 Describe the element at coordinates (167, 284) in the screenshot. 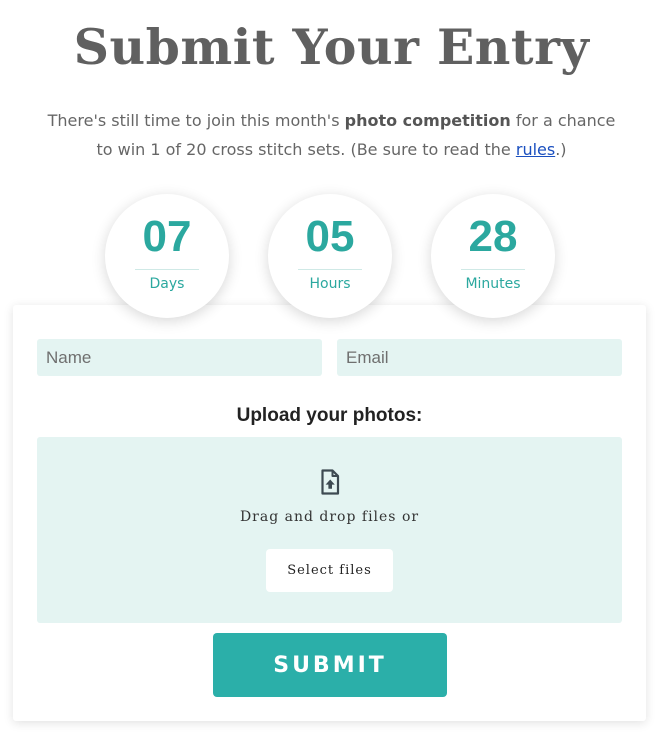

I see `days-label: Days` at that location.